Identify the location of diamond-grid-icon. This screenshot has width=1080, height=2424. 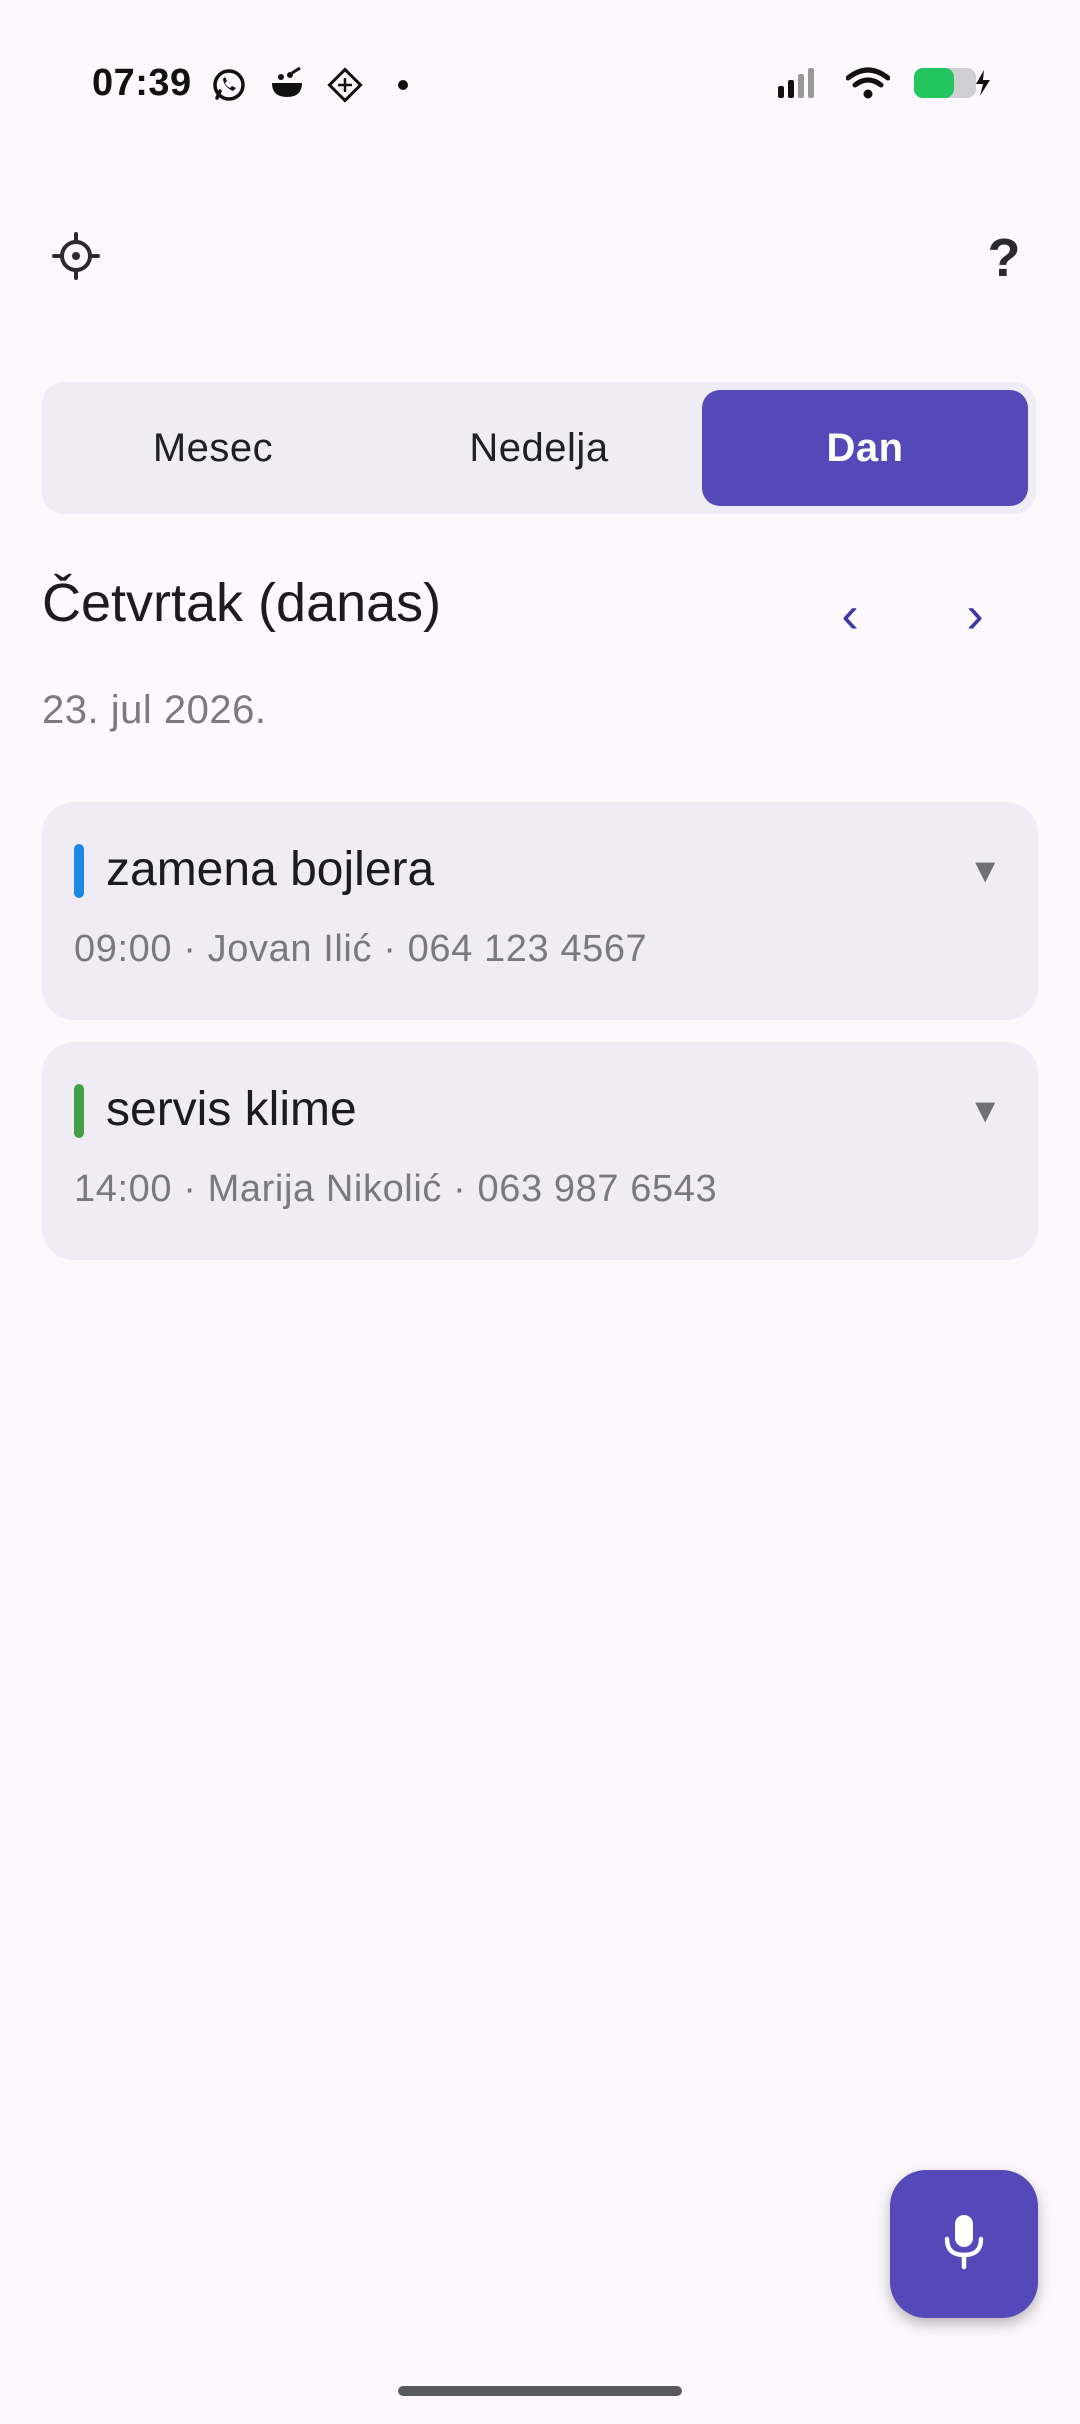
(345, 85).